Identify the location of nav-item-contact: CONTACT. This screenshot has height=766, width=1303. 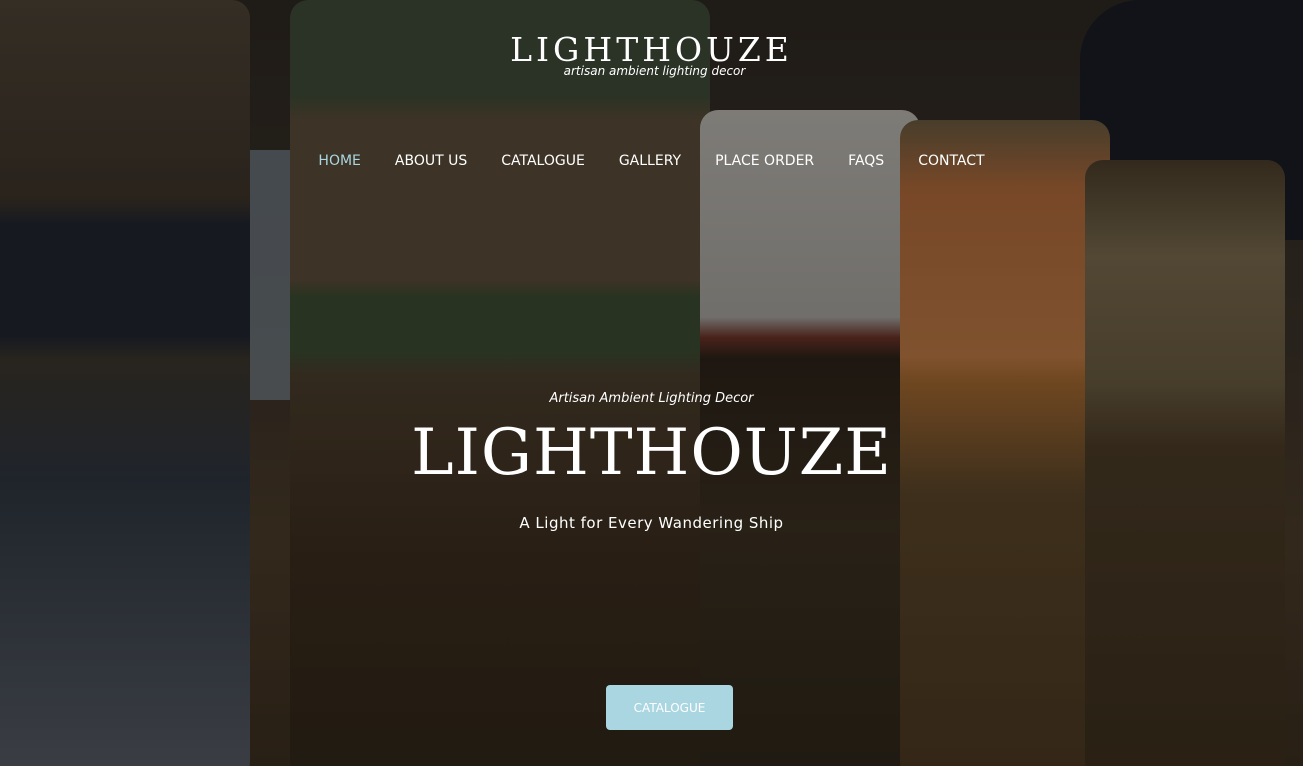
(951, 161).